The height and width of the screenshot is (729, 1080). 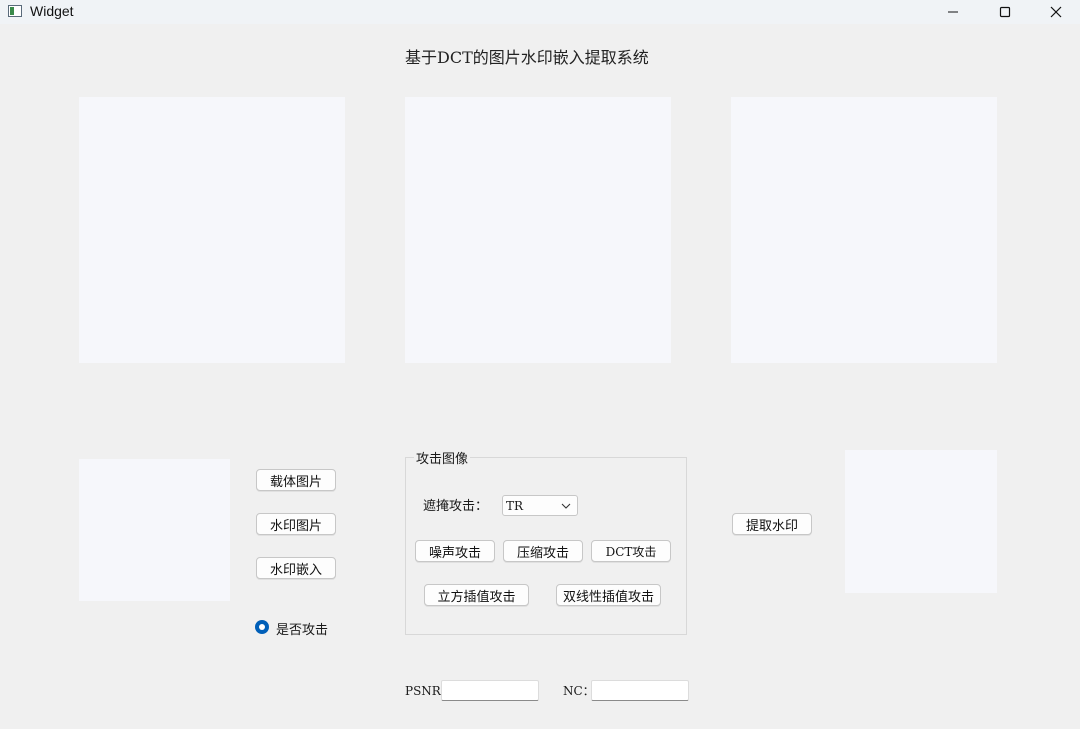 I want to click on attacked-image-panel, so click(x=864, y=230).